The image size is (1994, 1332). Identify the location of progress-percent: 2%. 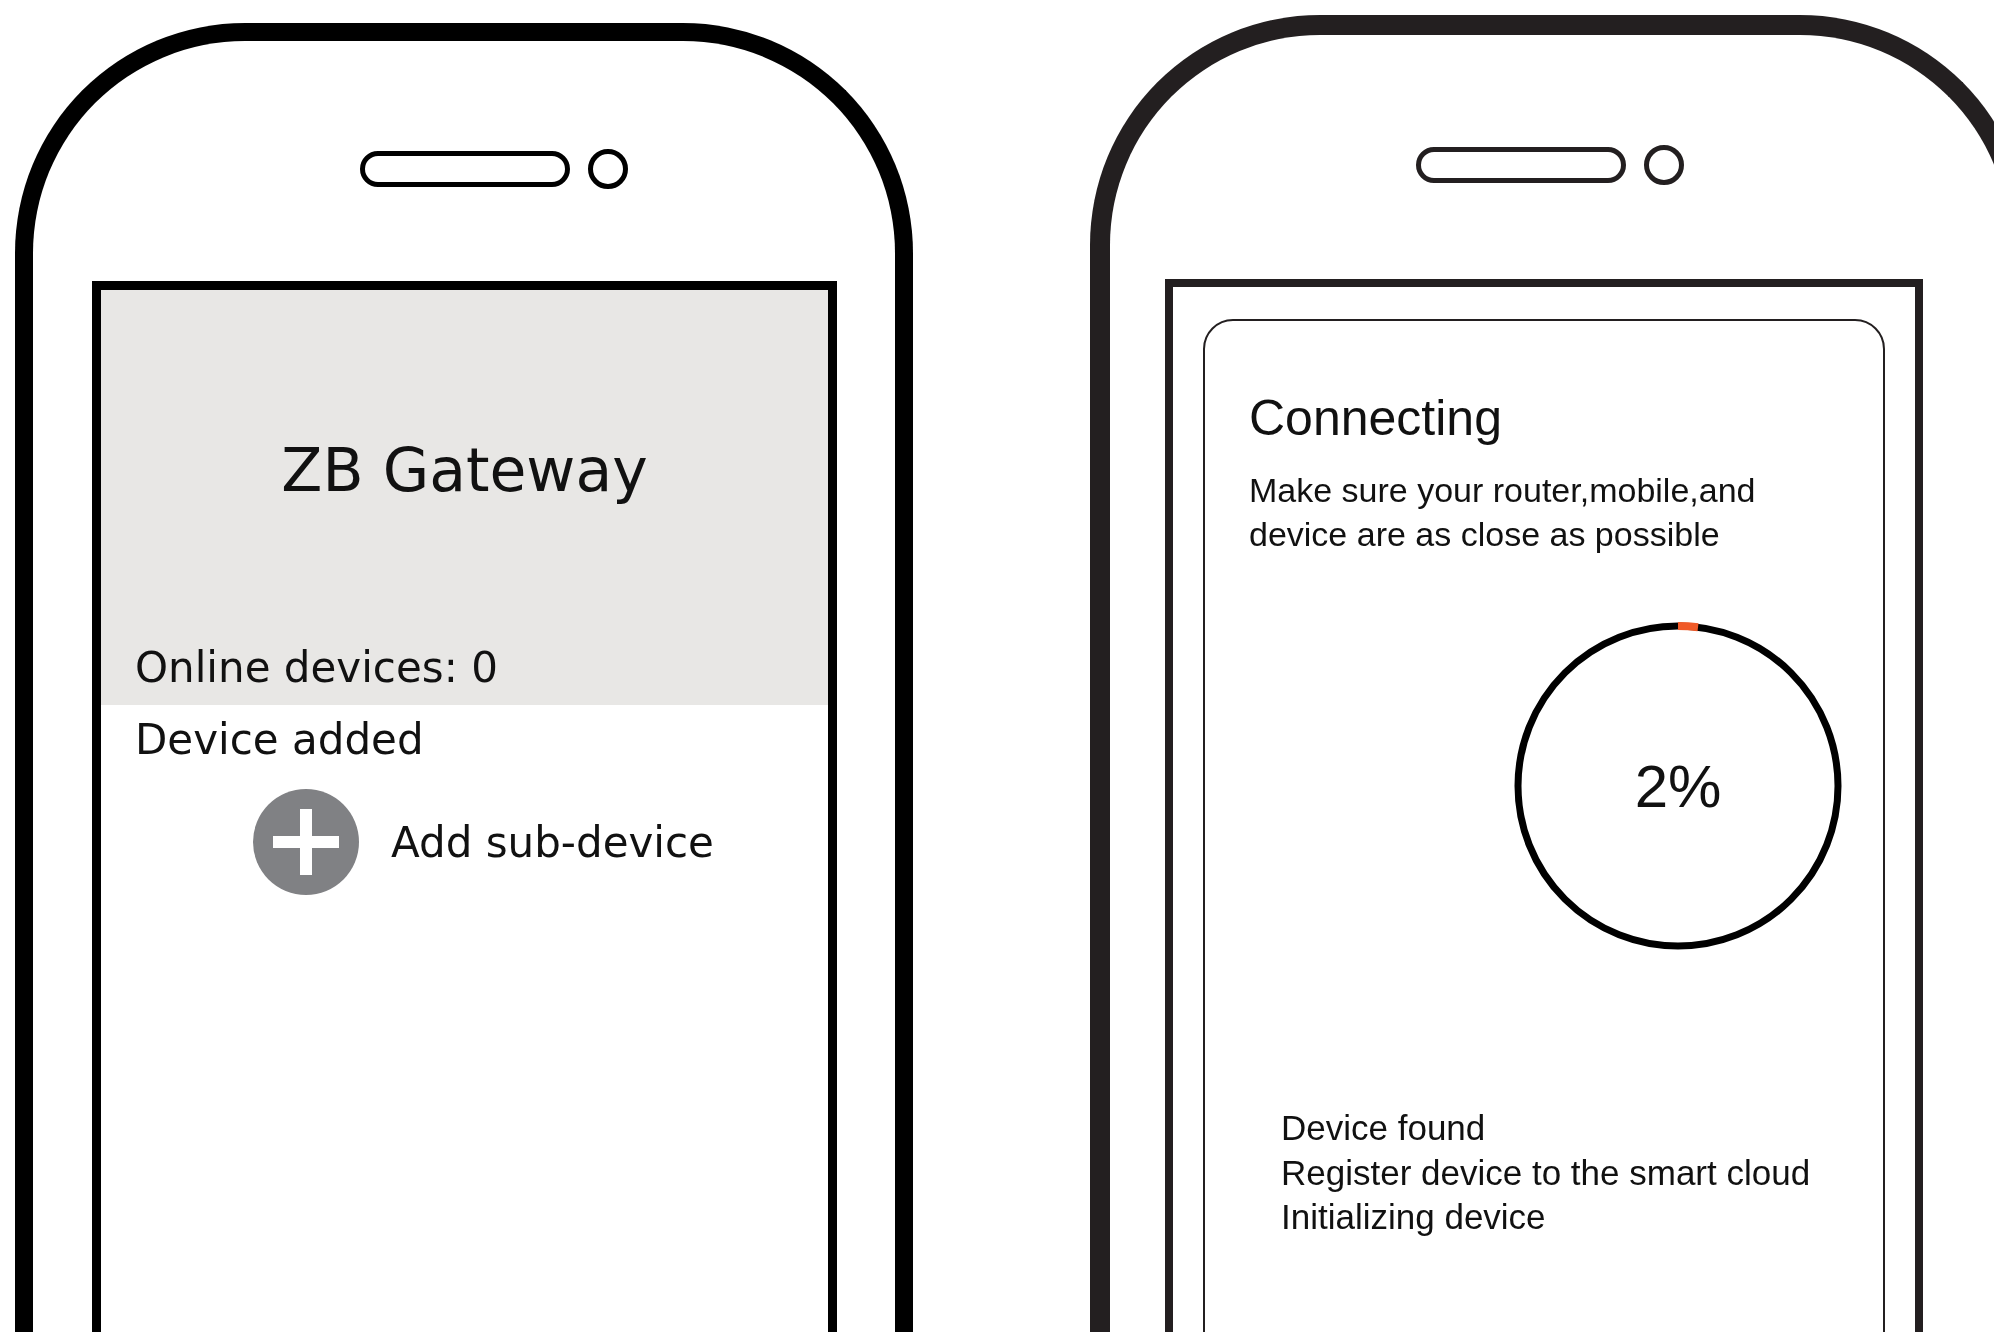
(1678, 786).